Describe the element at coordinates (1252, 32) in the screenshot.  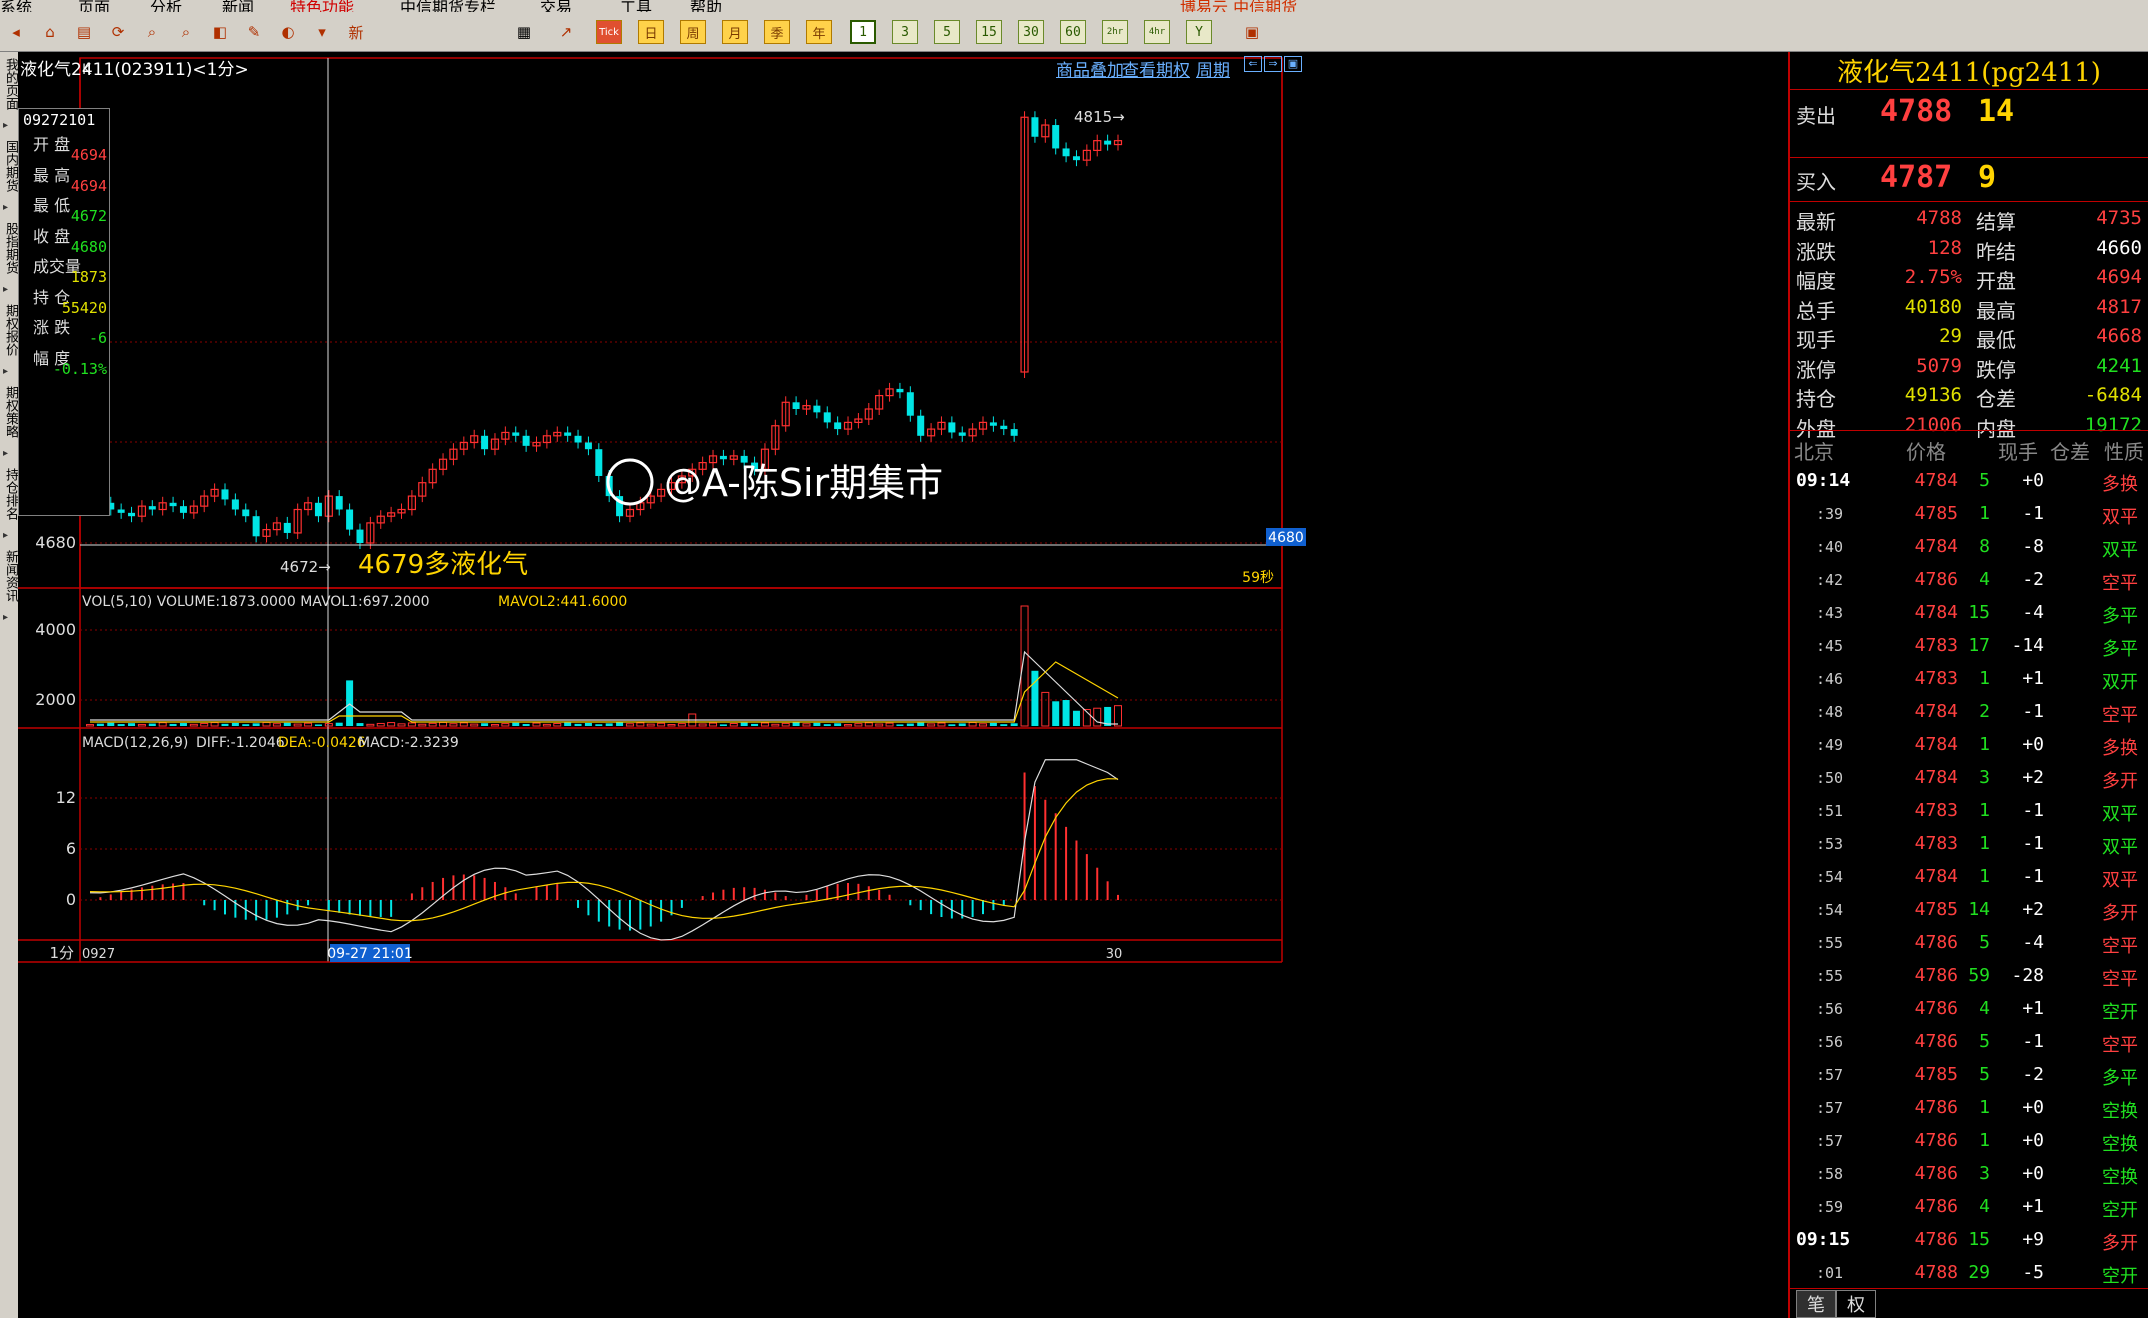
I see `calendar-icon: ▣` at that location.